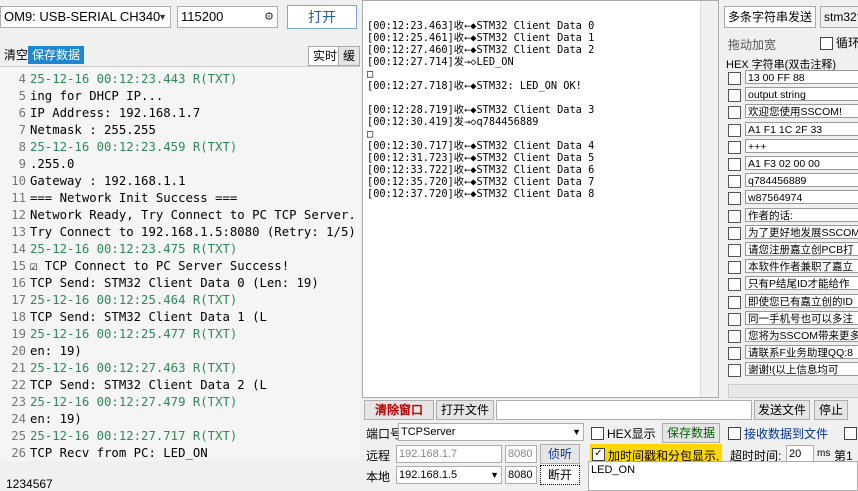  Describe the element at coordinates (793, 391) in the screenshot. I see `panel-hscrollbar` at that location.